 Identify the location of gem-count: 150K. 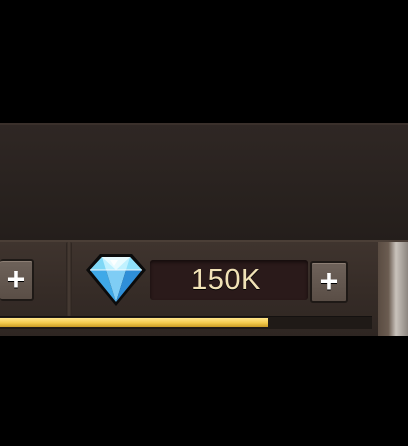
(226, 279).